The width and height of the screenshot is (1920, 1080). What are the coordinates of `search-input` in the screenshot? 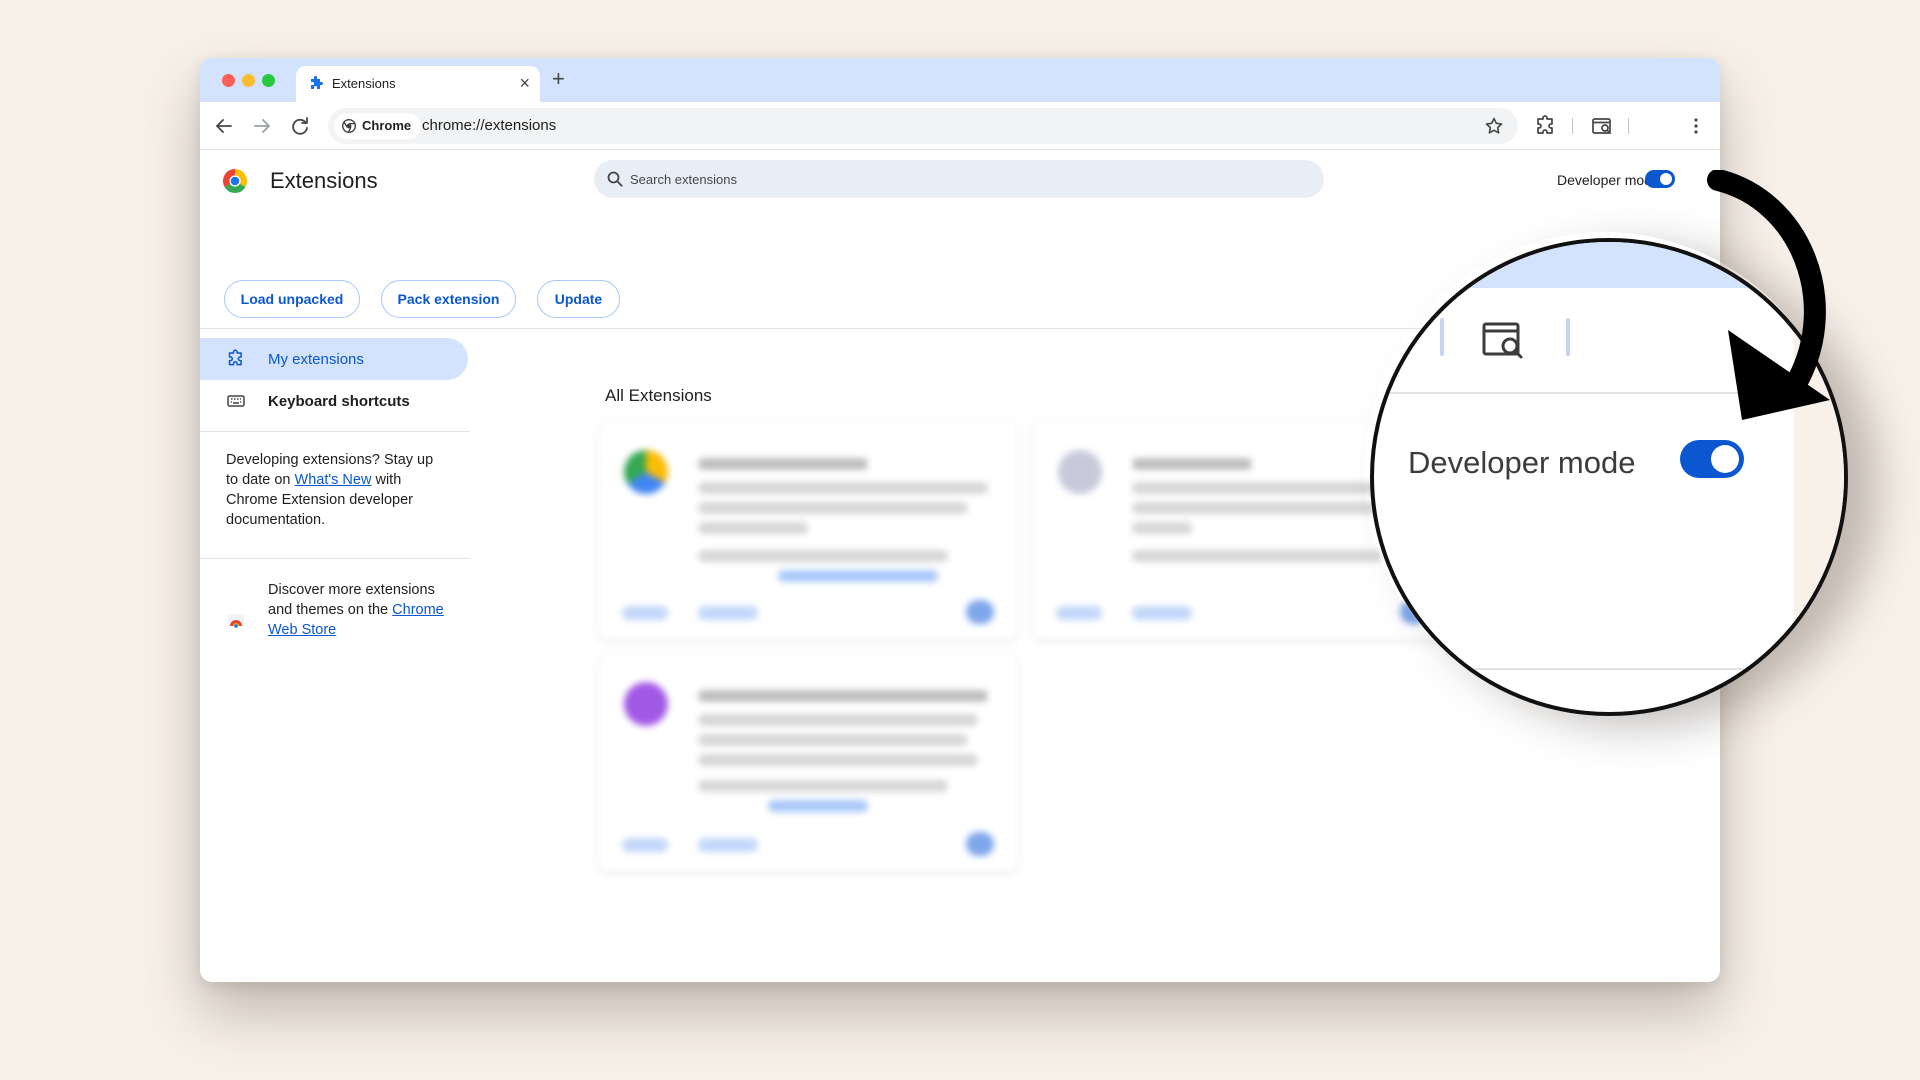 It's located at (970, 179).